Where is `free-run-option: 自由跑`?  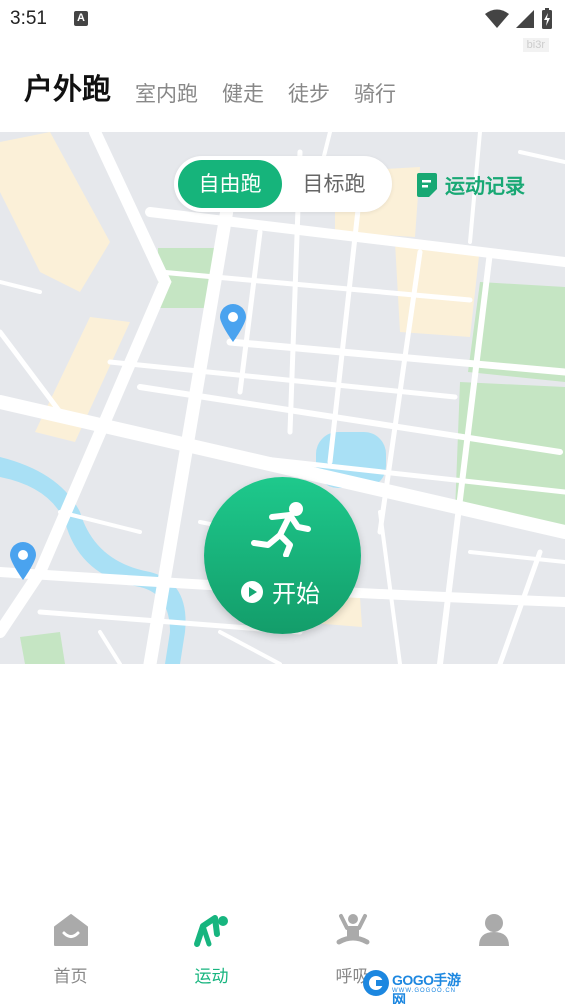 free-run-option: 自由跑 is located at coordinates (230, 184).